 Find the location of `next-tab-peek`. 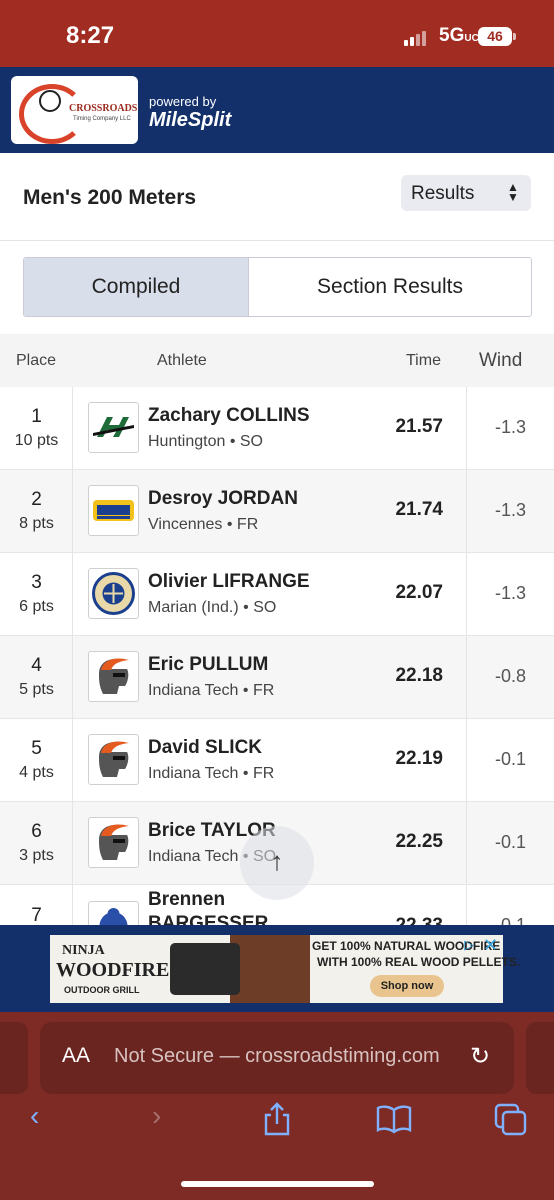

next-tab-peek is located at coordinates (540, 1058).